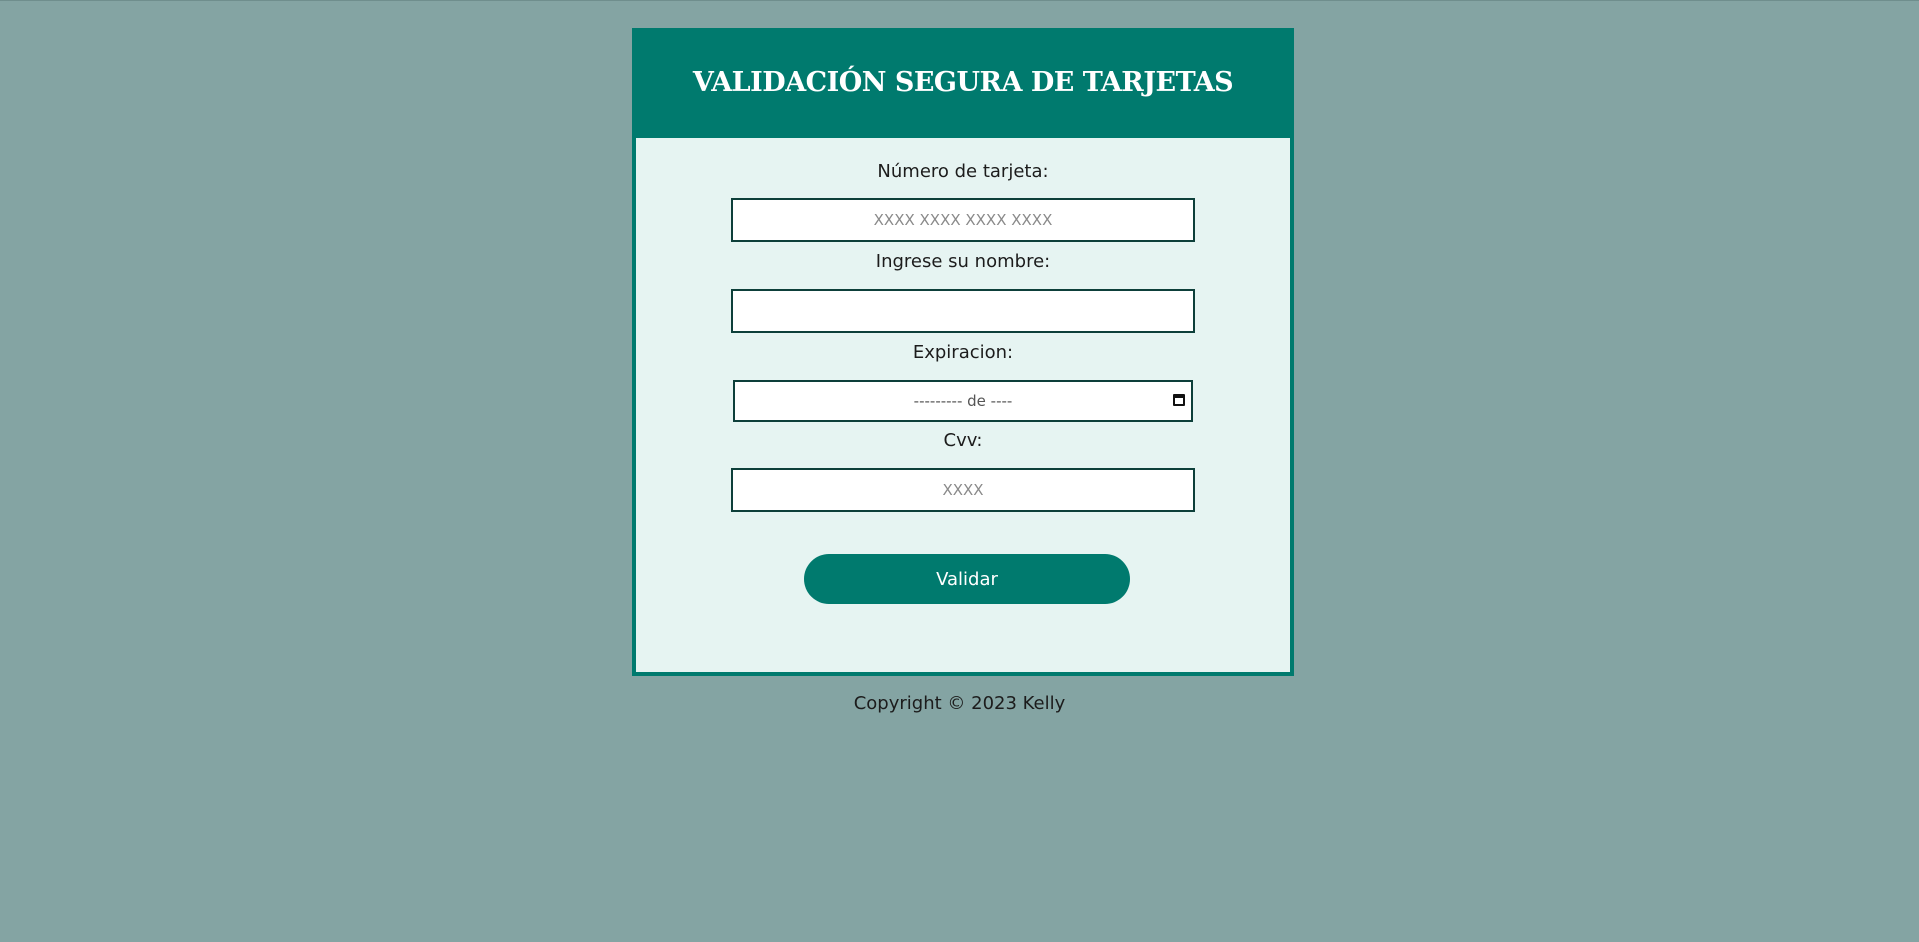  I want to click on footer-copyright: Copyright © 2023 Kelly, so click(959, 703).